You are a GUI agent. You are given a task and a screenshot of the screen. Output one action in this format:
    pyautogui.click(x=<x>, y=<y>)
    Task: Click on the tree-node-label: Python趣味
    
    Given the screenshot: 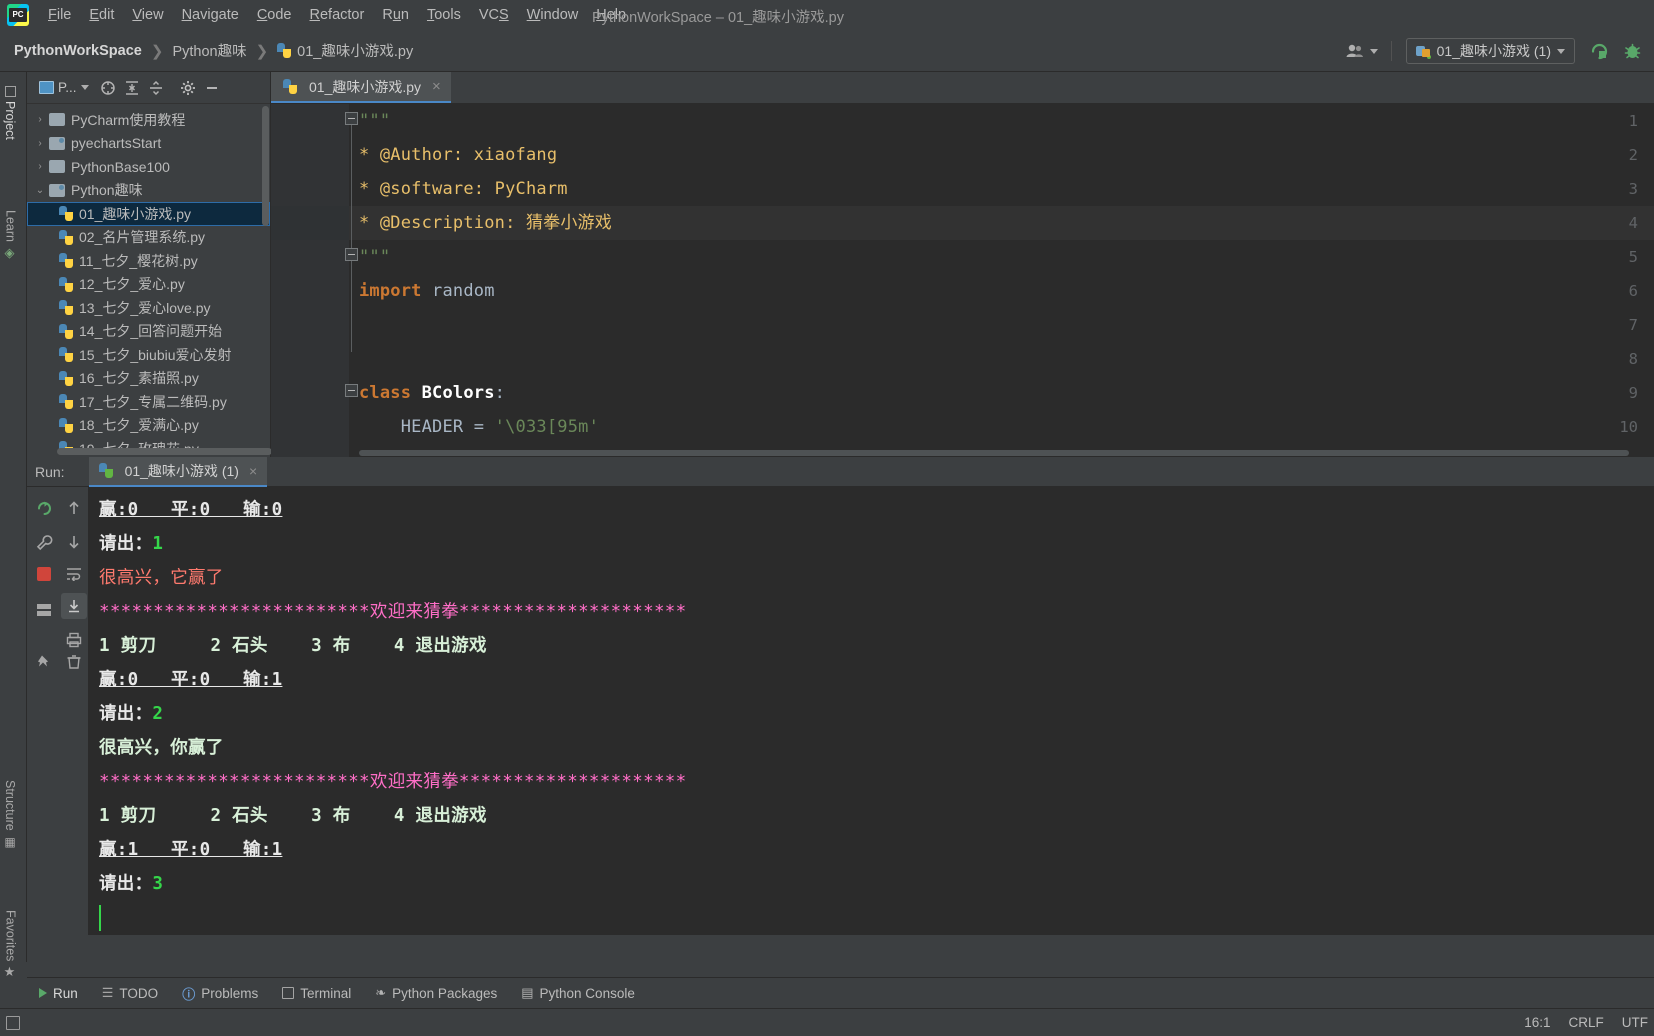 What is the action you would take?
    pyautogui.click(x=107, y=190)
    